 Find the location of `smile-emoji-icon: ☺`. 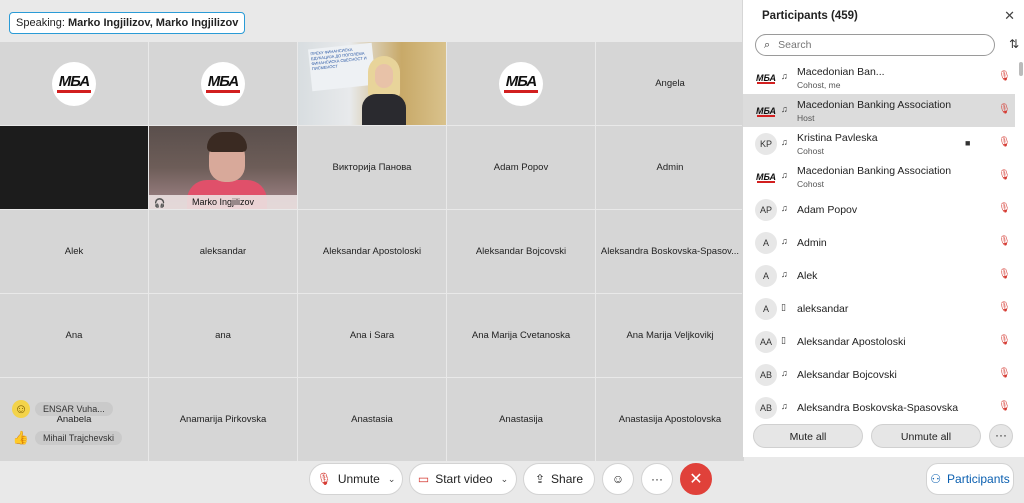

smile-emoji-icon: ☺ is located at coordinates (21, 409).